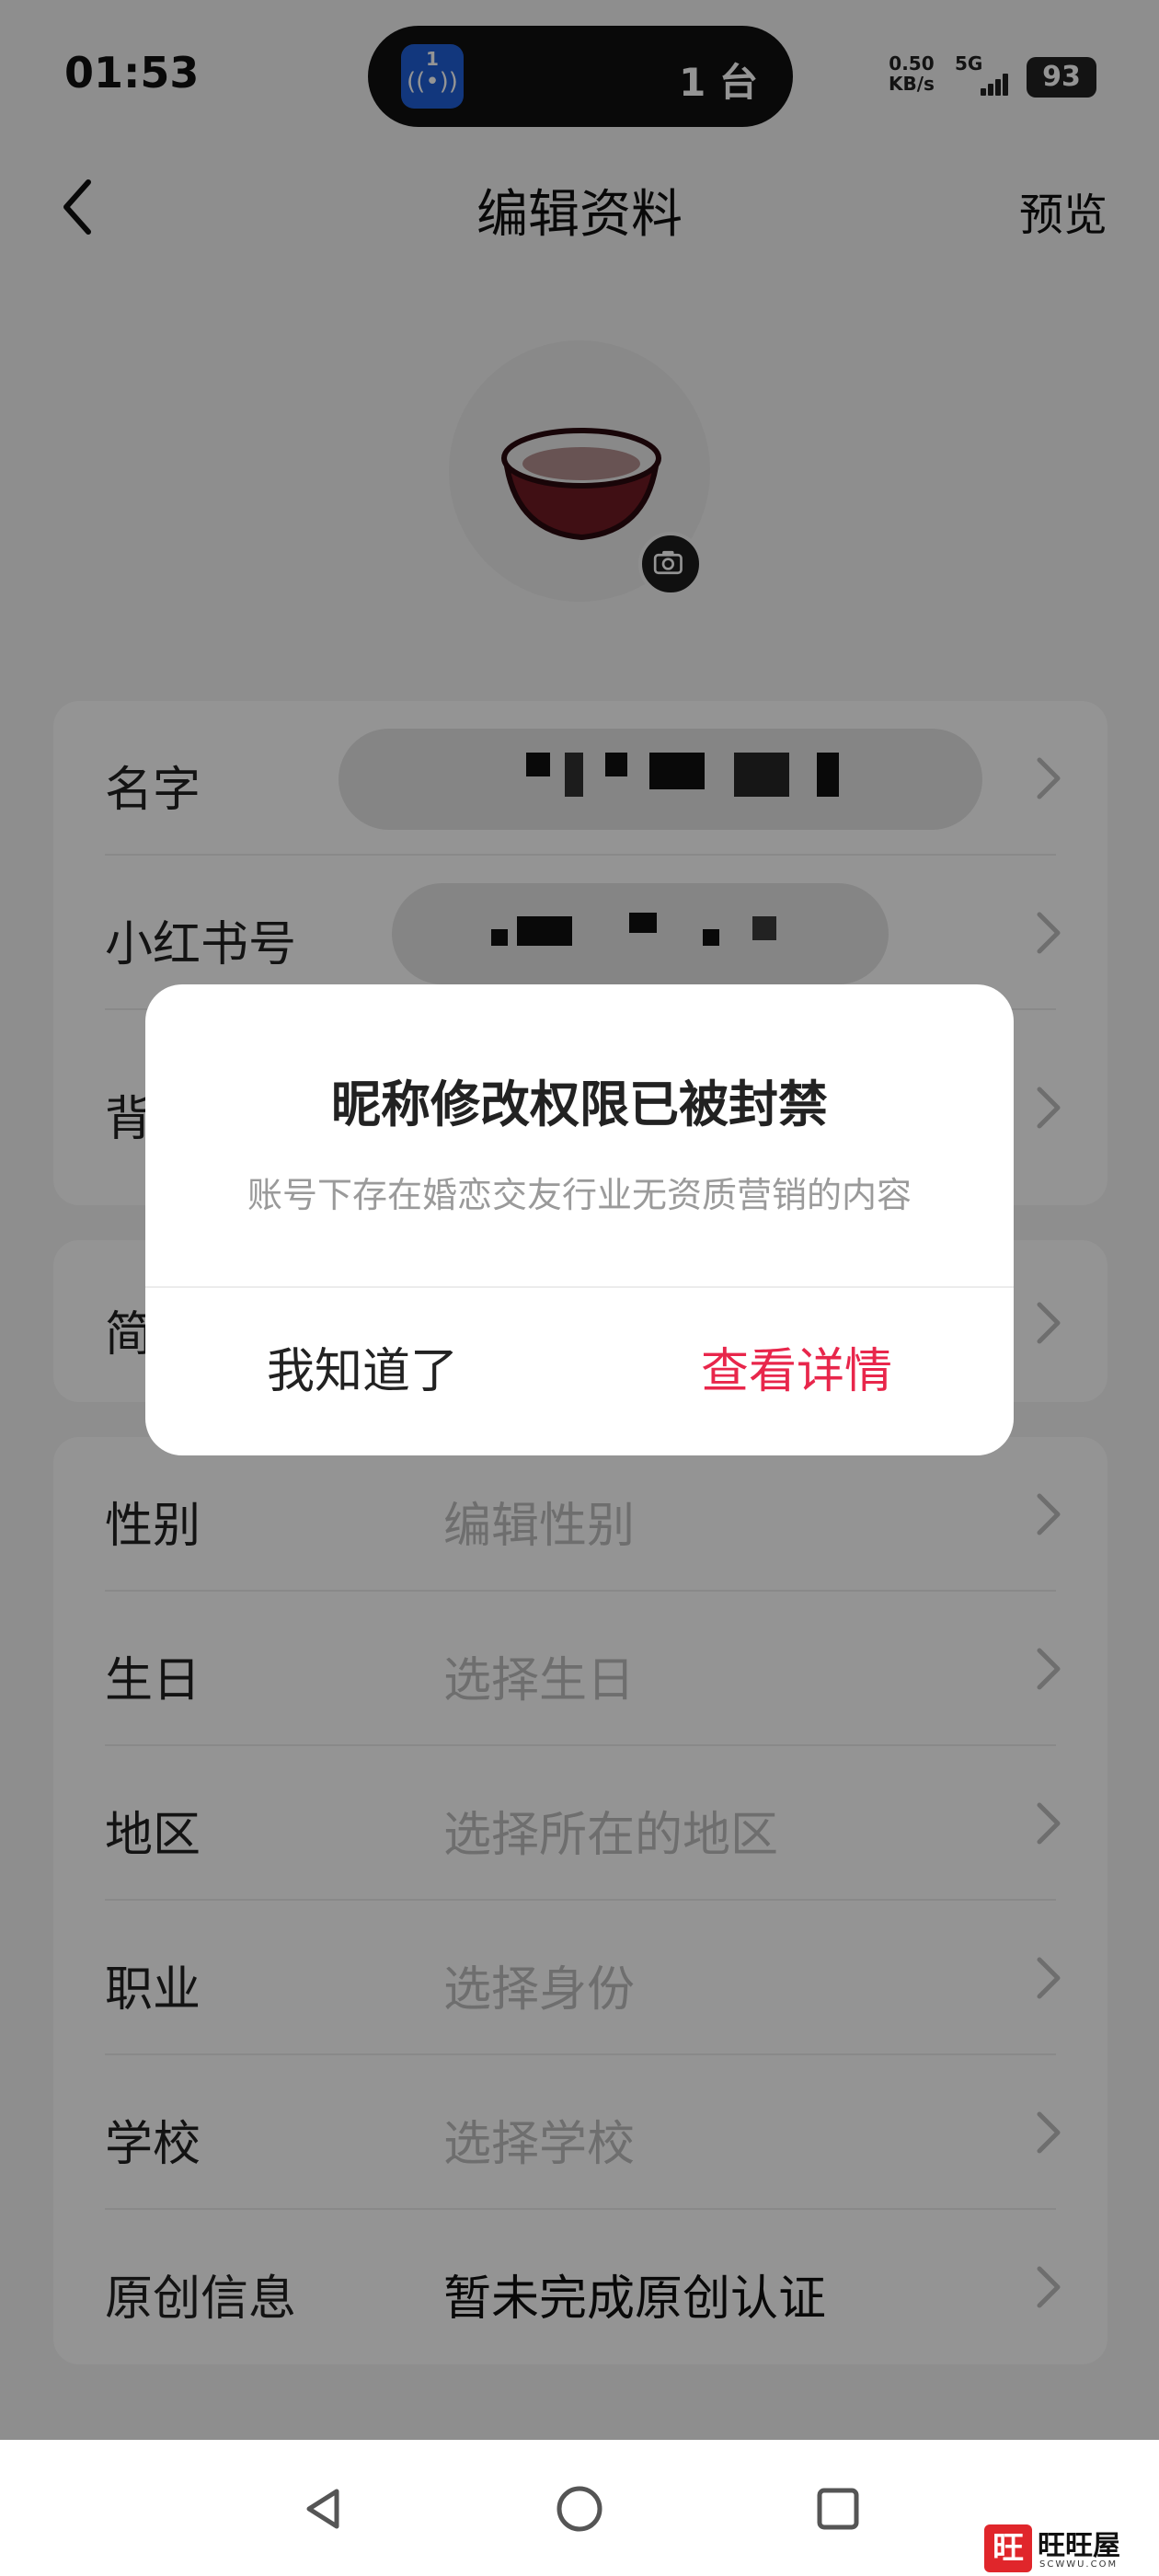  Describe the element at coordinates (1079, 2564) in the screenshot. I see `watermark-sub: SCWWU.COM` at that location.